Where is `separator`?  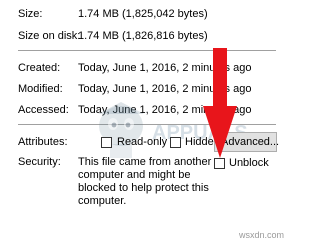
separator is located at coordinates (147, 50).